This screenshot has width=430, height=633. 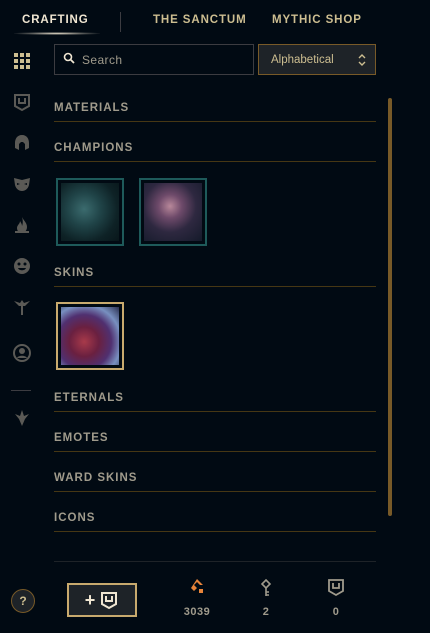 I want to click on search-input, so click(x=162, y=59).